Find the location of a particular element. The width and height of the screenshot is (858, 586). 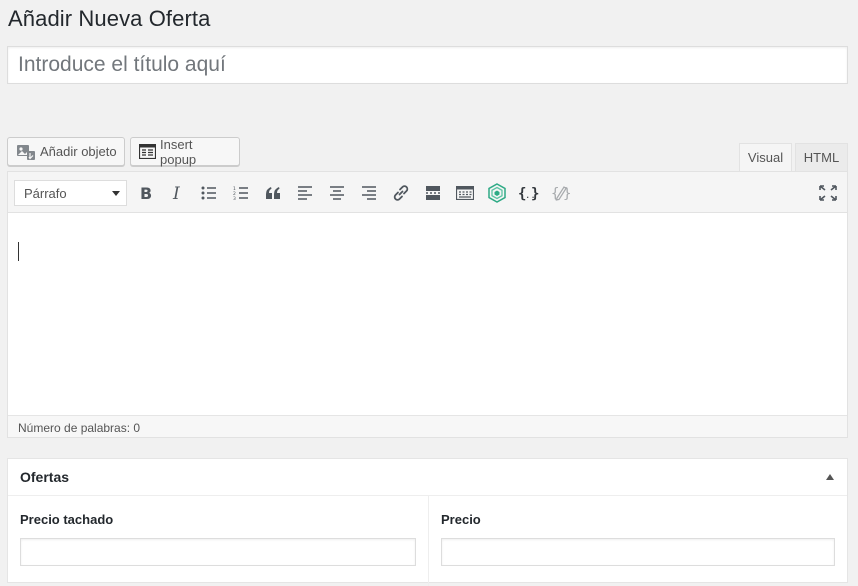

italic-icon: I is located at coordinates (177, 193).